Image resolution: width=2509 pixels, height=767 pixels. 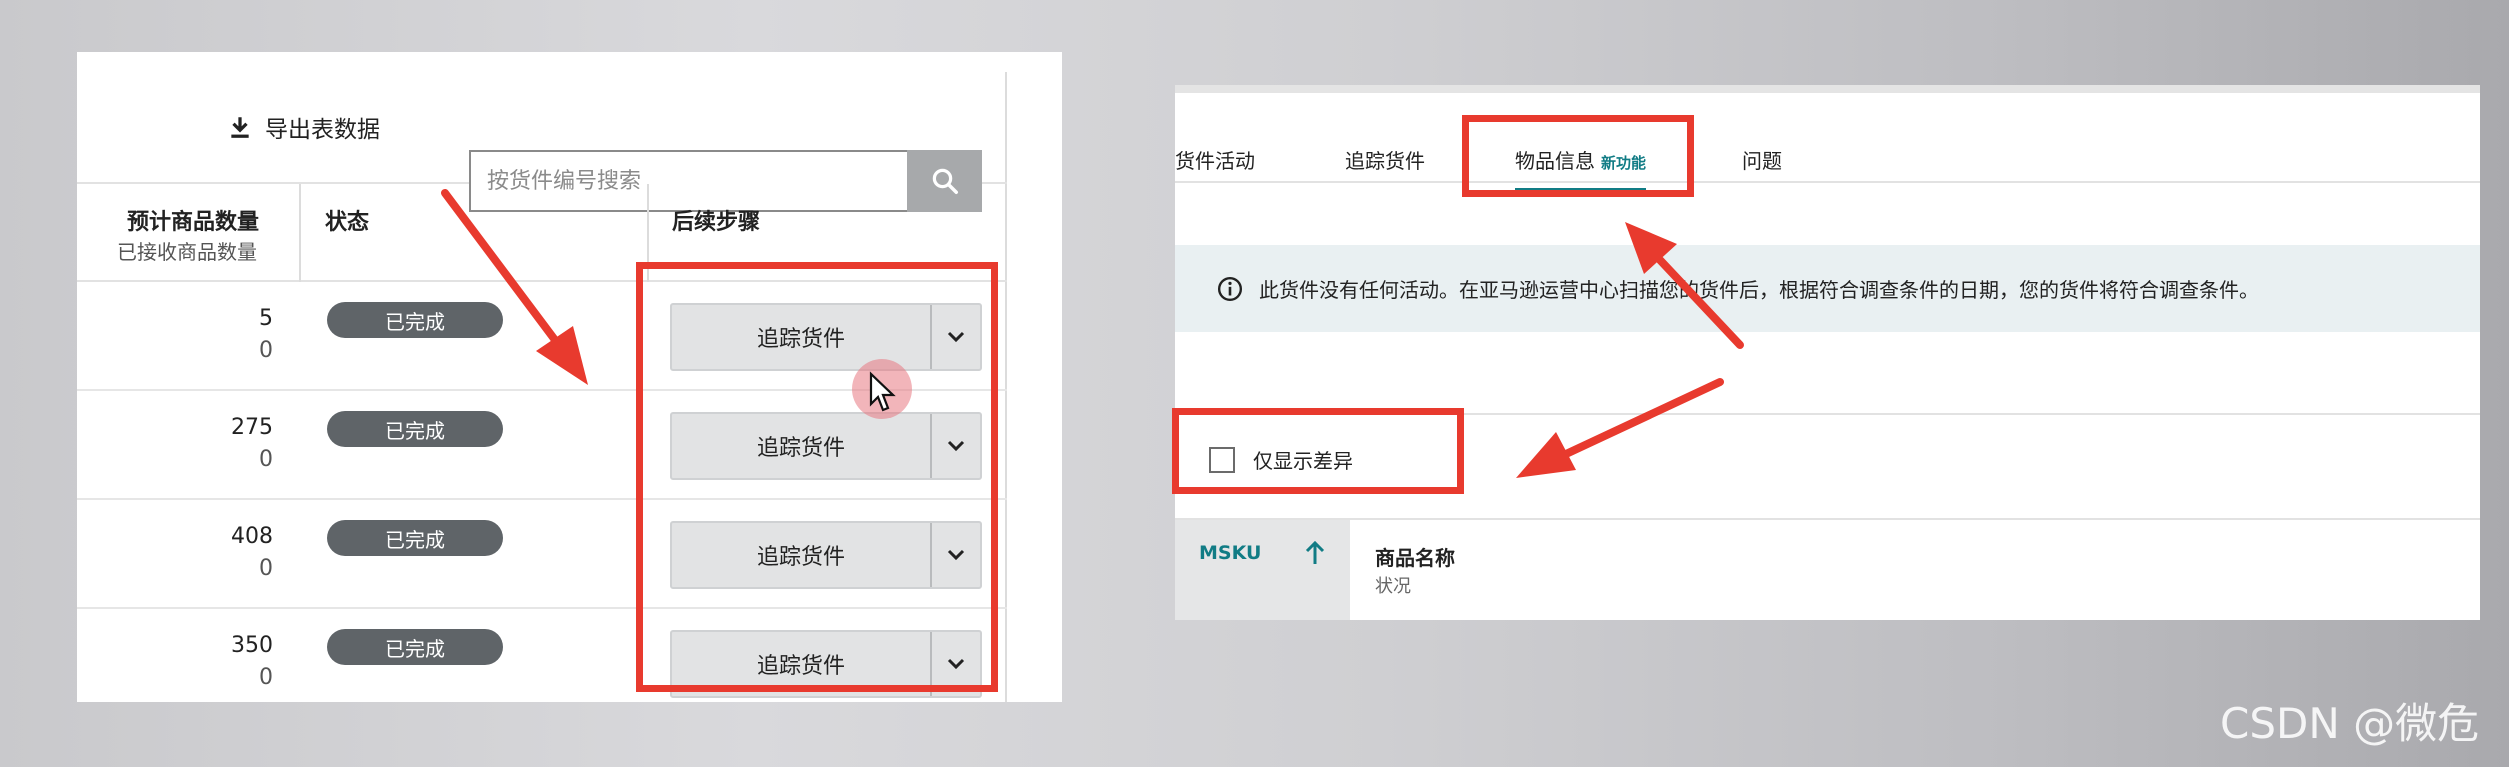 I want to click on expected-qty: 275, so click(x=252, y=427).